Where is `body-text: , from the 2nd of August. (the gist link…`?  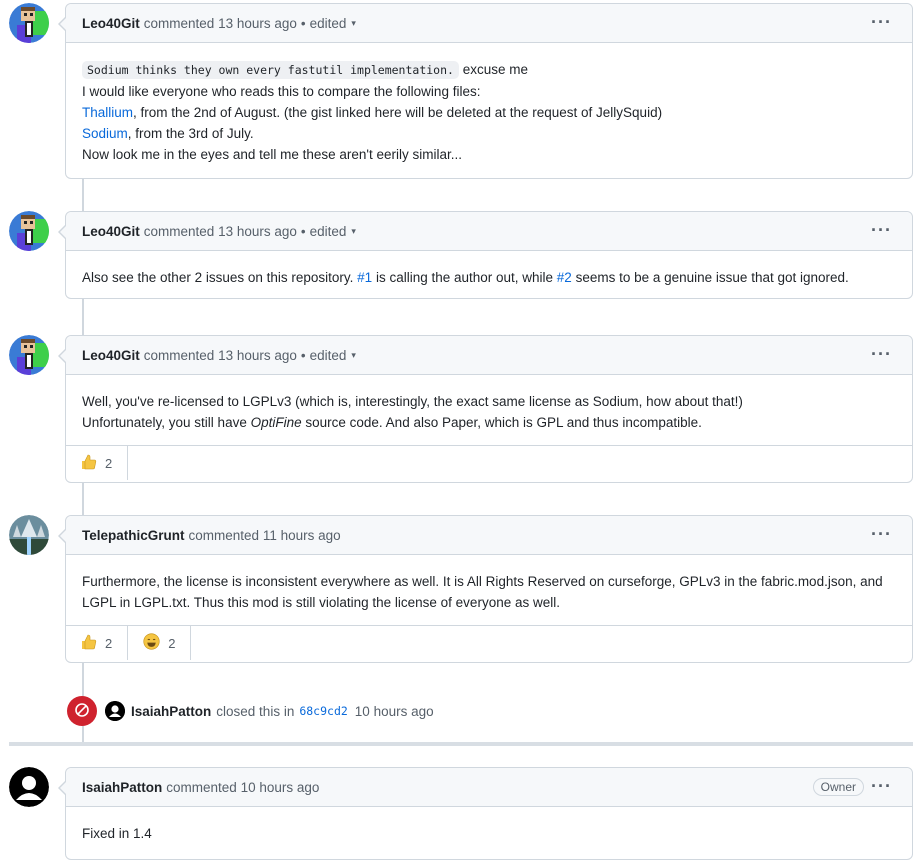
body-text: , from the 2nd of August. (the gist link… is located at coordinates (398, 112).